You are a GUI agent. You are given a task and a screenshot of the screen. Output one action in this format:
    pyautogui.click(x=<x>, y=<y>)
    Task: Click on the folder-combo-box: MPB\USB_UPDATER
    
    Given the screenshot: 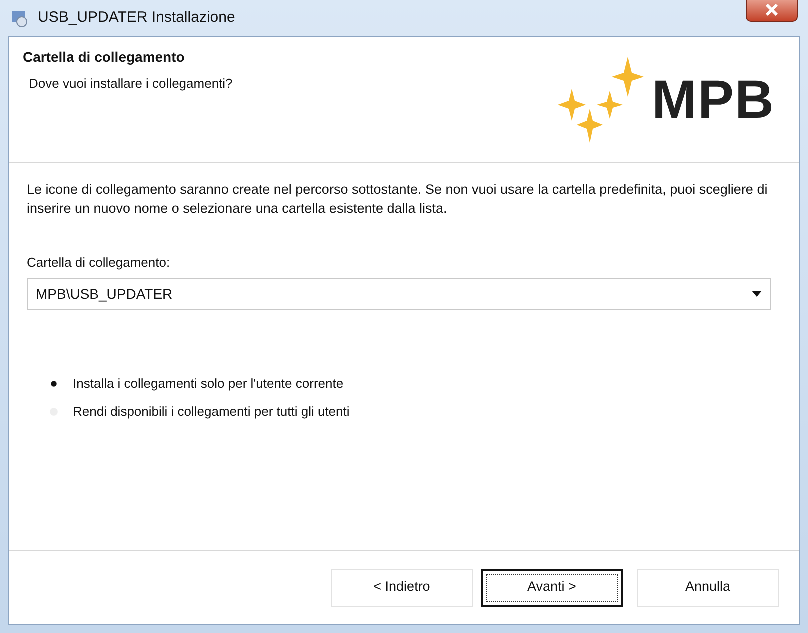 What is the action you would take?
    pyautogui.click(x=399, y=294)
    